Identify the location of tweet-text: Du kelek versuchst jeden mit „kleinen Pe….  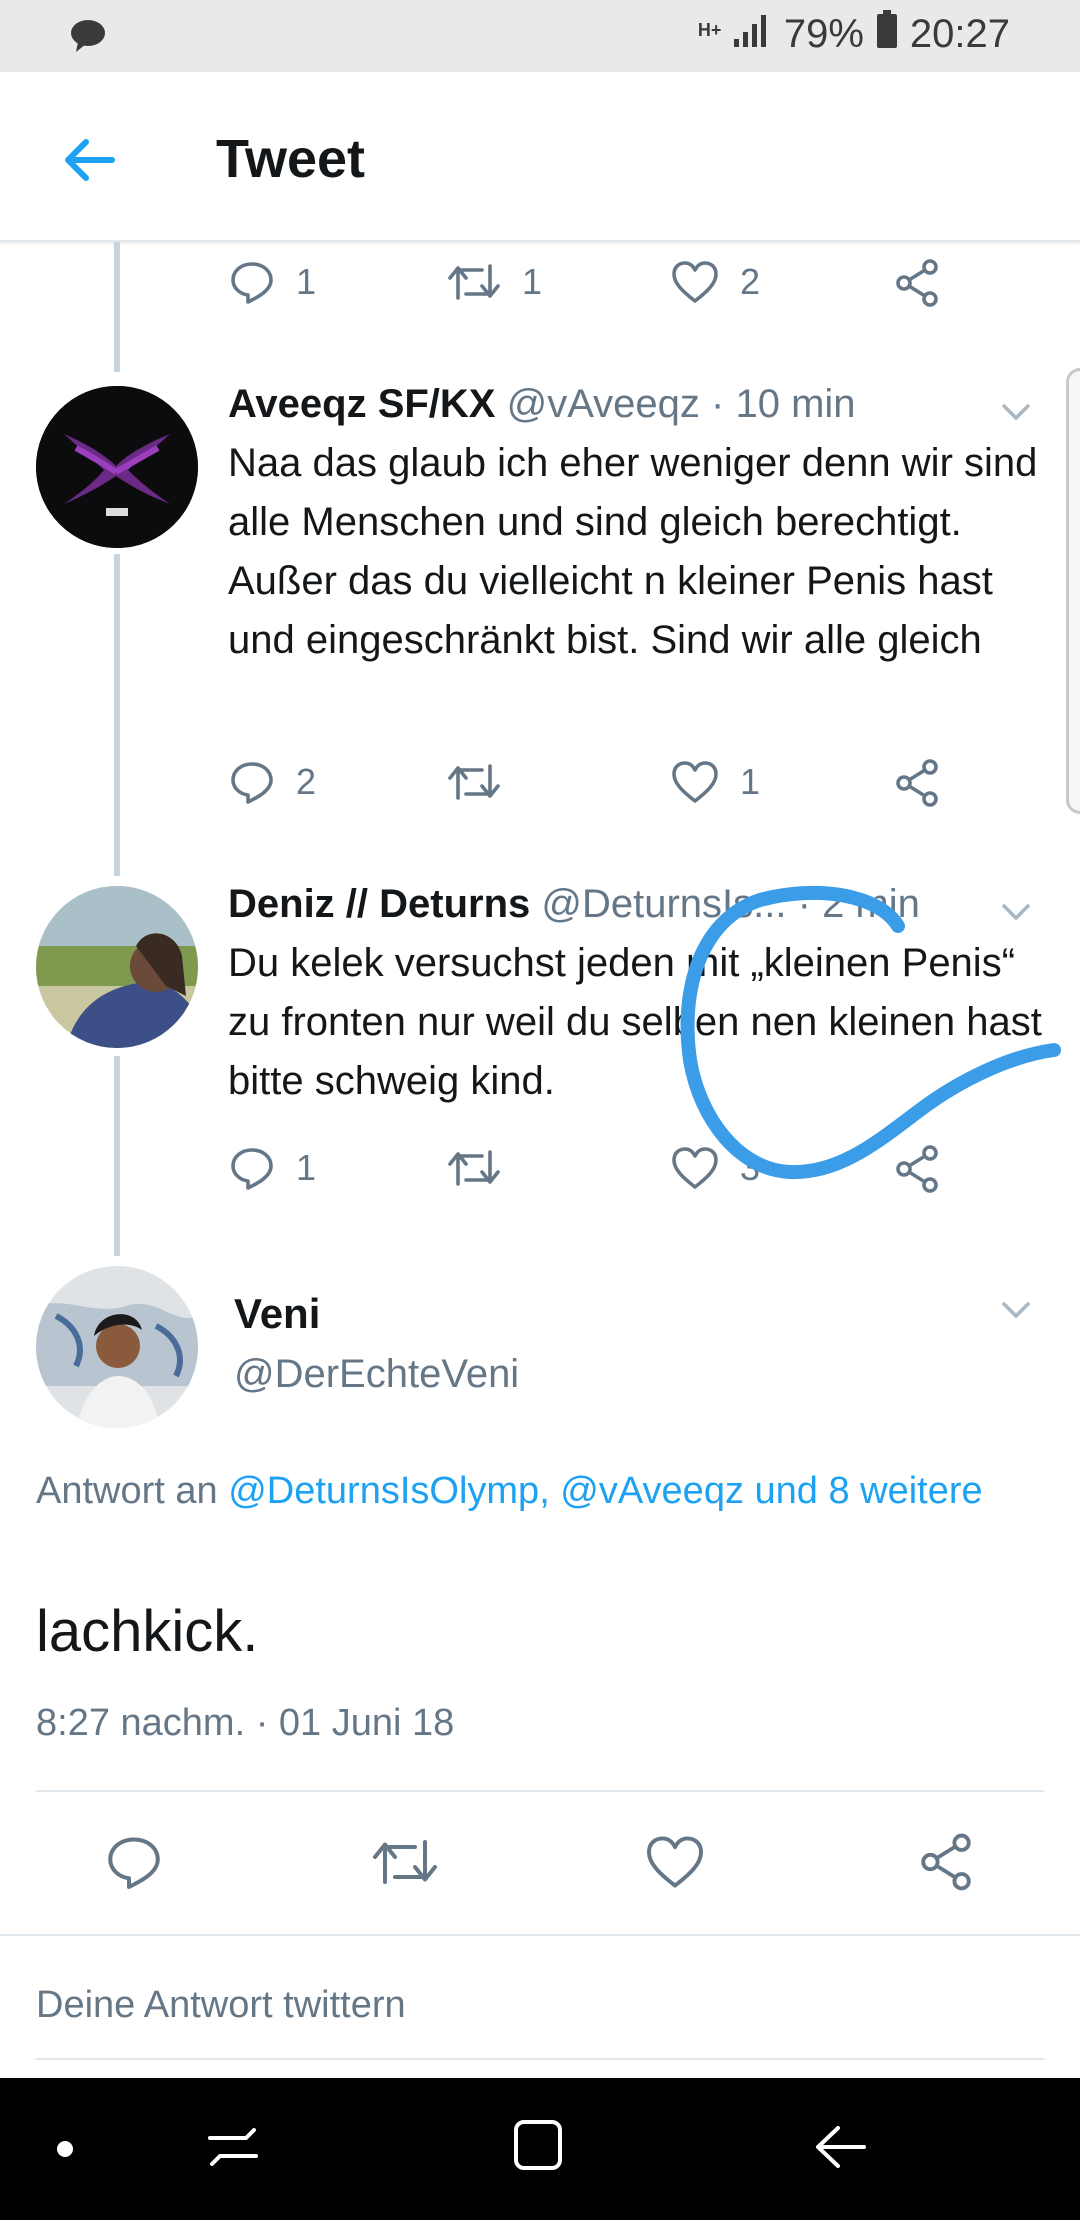
(635, 1022).